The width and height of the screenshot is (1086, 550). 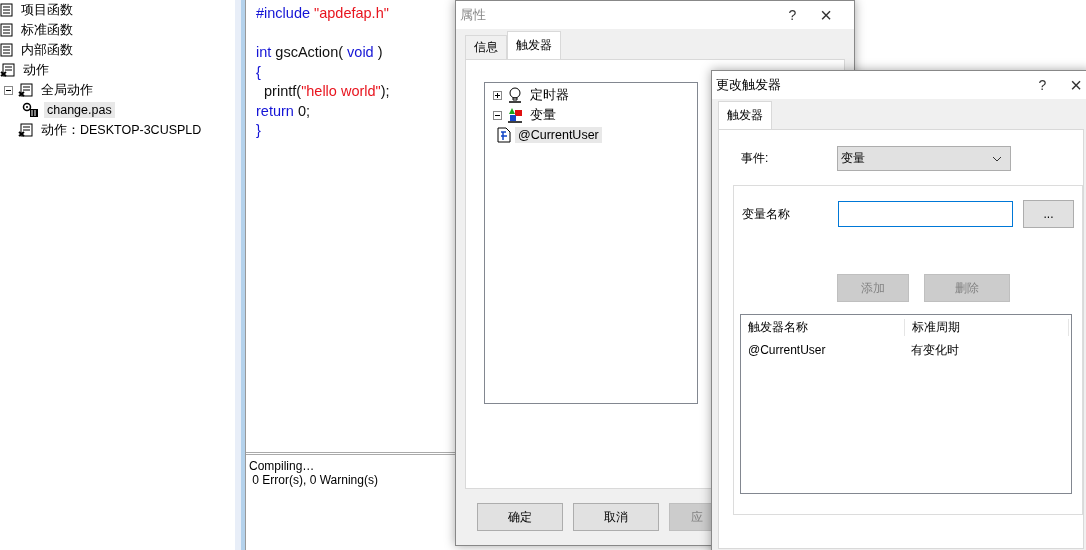 I want to click on dialog-title: 更改触发器, so click(x=749, y=85).